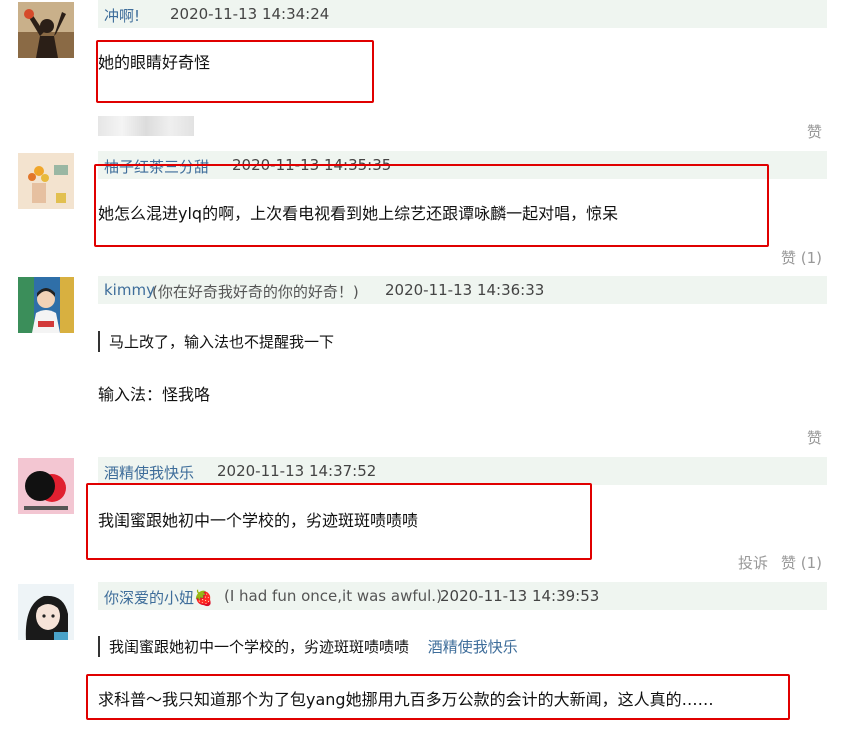 The image size is (852, 733). I want to click on username-link: kimmy, so click(129, 290).